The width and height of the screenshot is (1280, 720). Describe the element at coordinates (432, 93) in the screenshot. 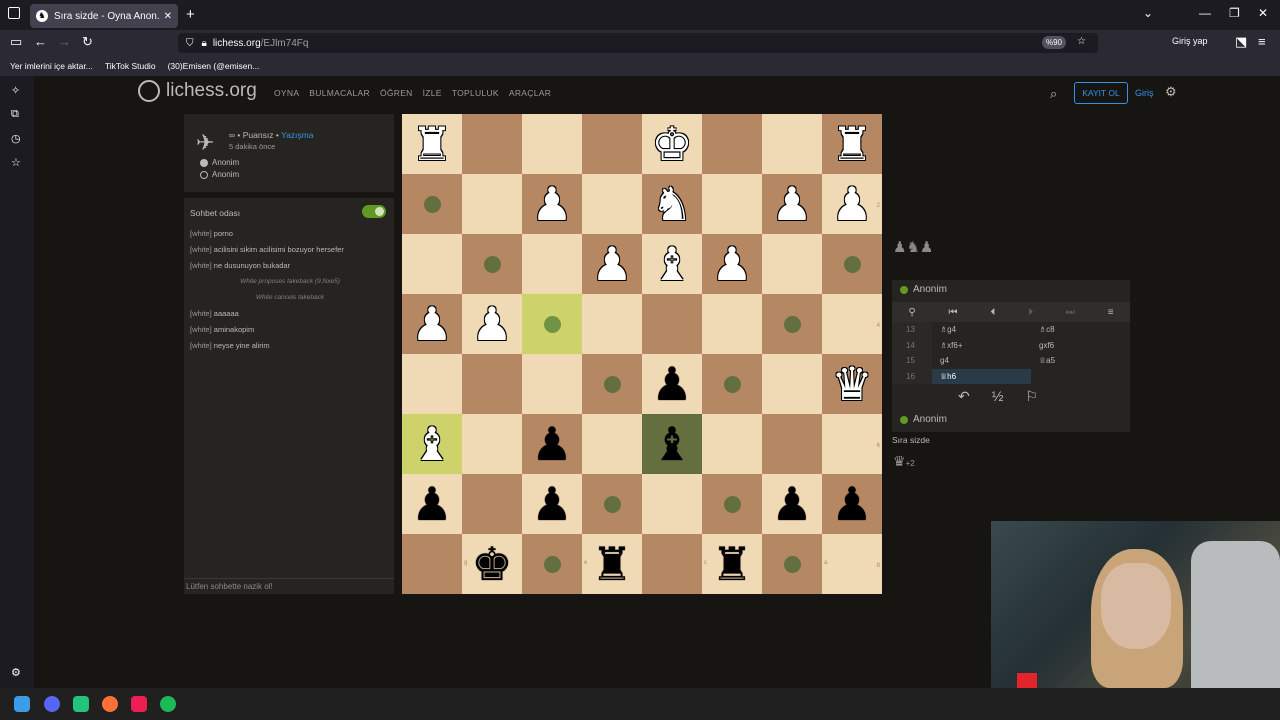

I see `menu-item-watch: İZLE` at that location.